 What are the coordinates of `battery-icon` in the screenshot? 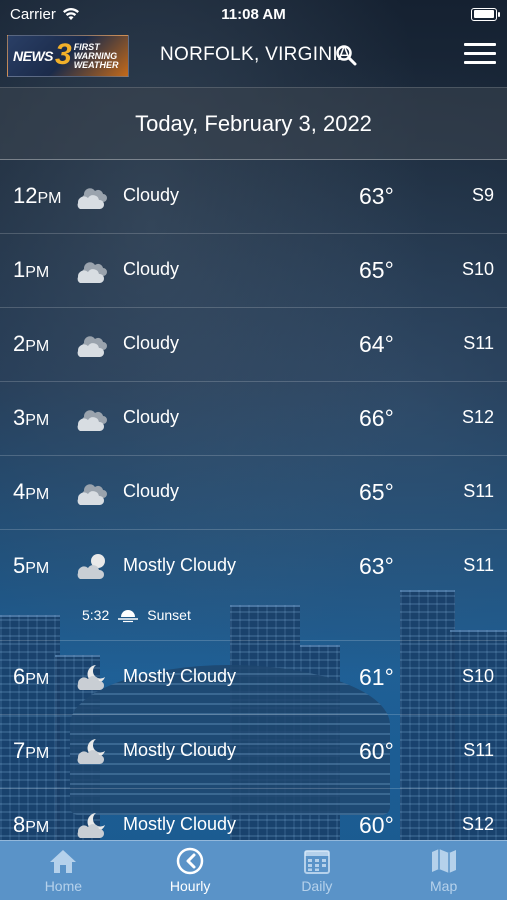 It's located at (485, 14).